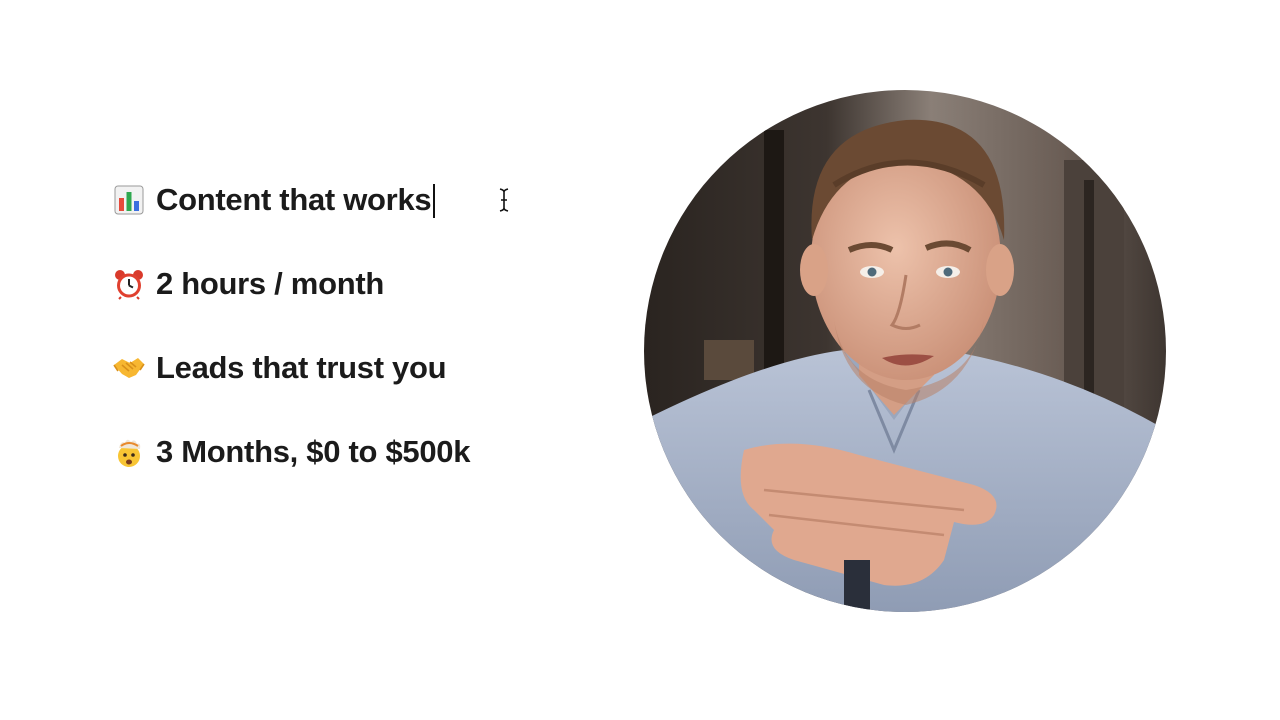  Describe the element at coordinates (301, 368) in the screenshot. I see `editor-line-text: Leads that trust you` at that location.